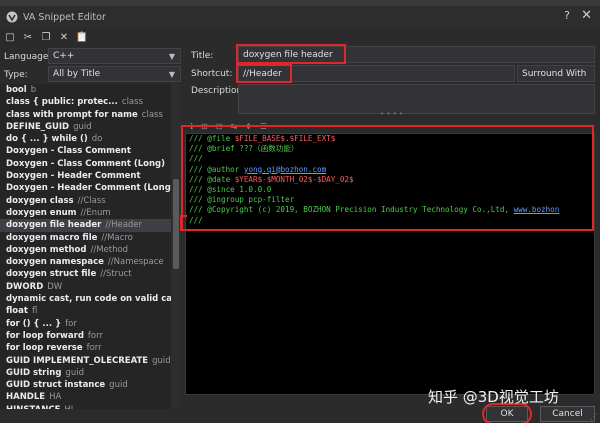 The width and height of the screenshot is (600, 423). What do you see at coordinates (493, 397) in the screenshot?
I see `watermark-text: 知乎 @3D视觉工坊` at bounding box center [493, 397].